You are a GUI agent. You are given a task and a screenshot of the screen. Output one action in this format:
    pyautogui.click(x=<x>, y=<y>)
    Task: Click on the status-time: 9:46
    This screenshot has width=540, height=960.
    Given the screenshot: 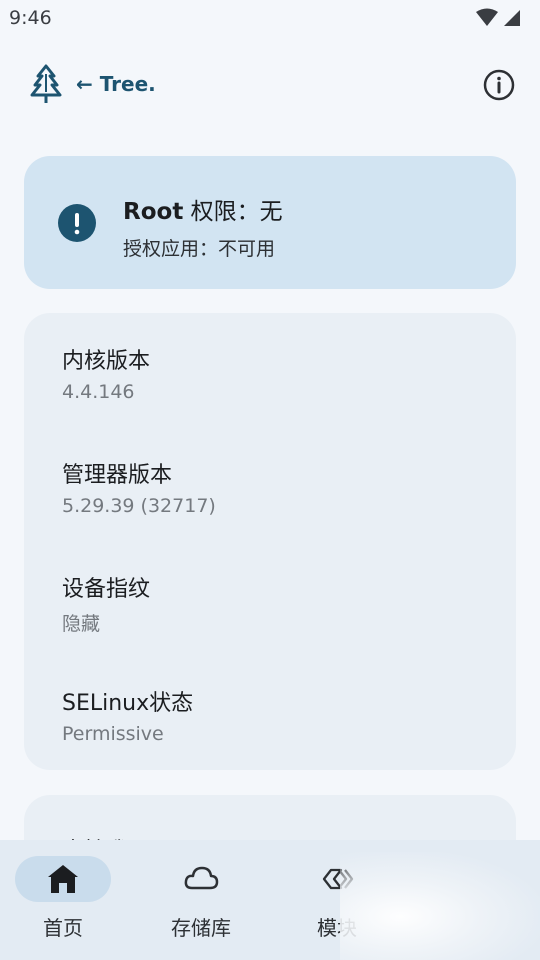 What is the action you would take?
    pyautogui.click(x=30, y=18)
    